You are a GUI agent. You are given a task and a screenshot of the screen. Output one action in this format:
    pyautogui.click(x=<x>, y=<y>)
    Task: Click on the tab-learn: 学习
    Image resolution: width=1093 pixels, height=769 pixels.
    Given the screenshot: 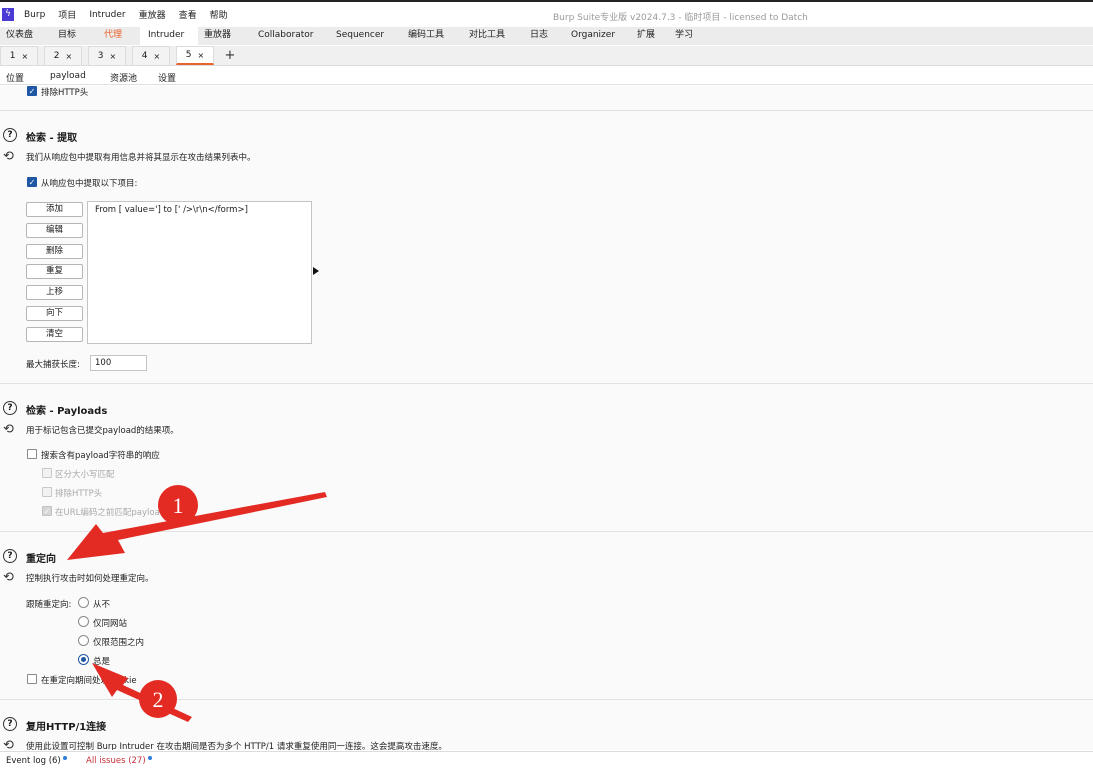 What is the action you would take?
    pyautogui.click(x=689, y=36)
    